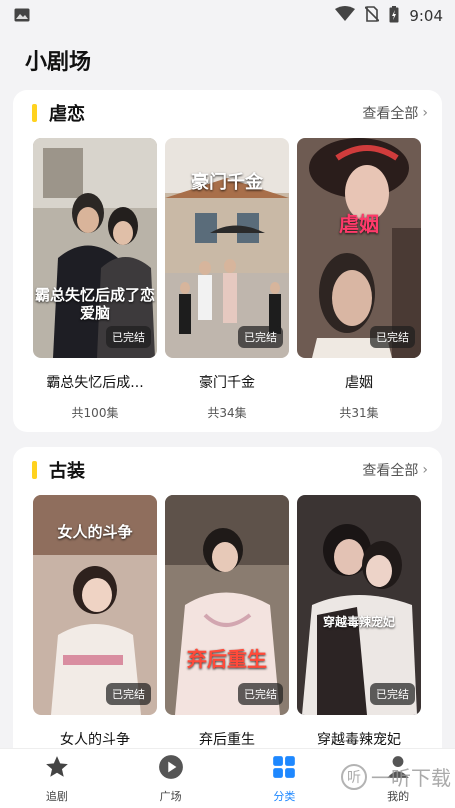  Describe the element at coordinates (411, 778) in the screenshot. I see `watermark-text: 一听下载` at that location.